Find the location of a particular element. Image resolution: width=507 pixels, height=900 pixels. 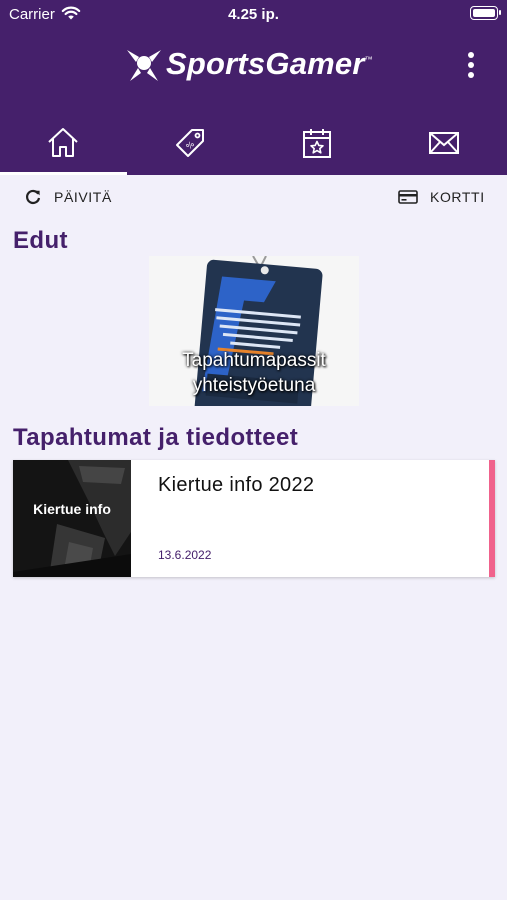

logo-mark-icon is located at coordinates (144, 65).